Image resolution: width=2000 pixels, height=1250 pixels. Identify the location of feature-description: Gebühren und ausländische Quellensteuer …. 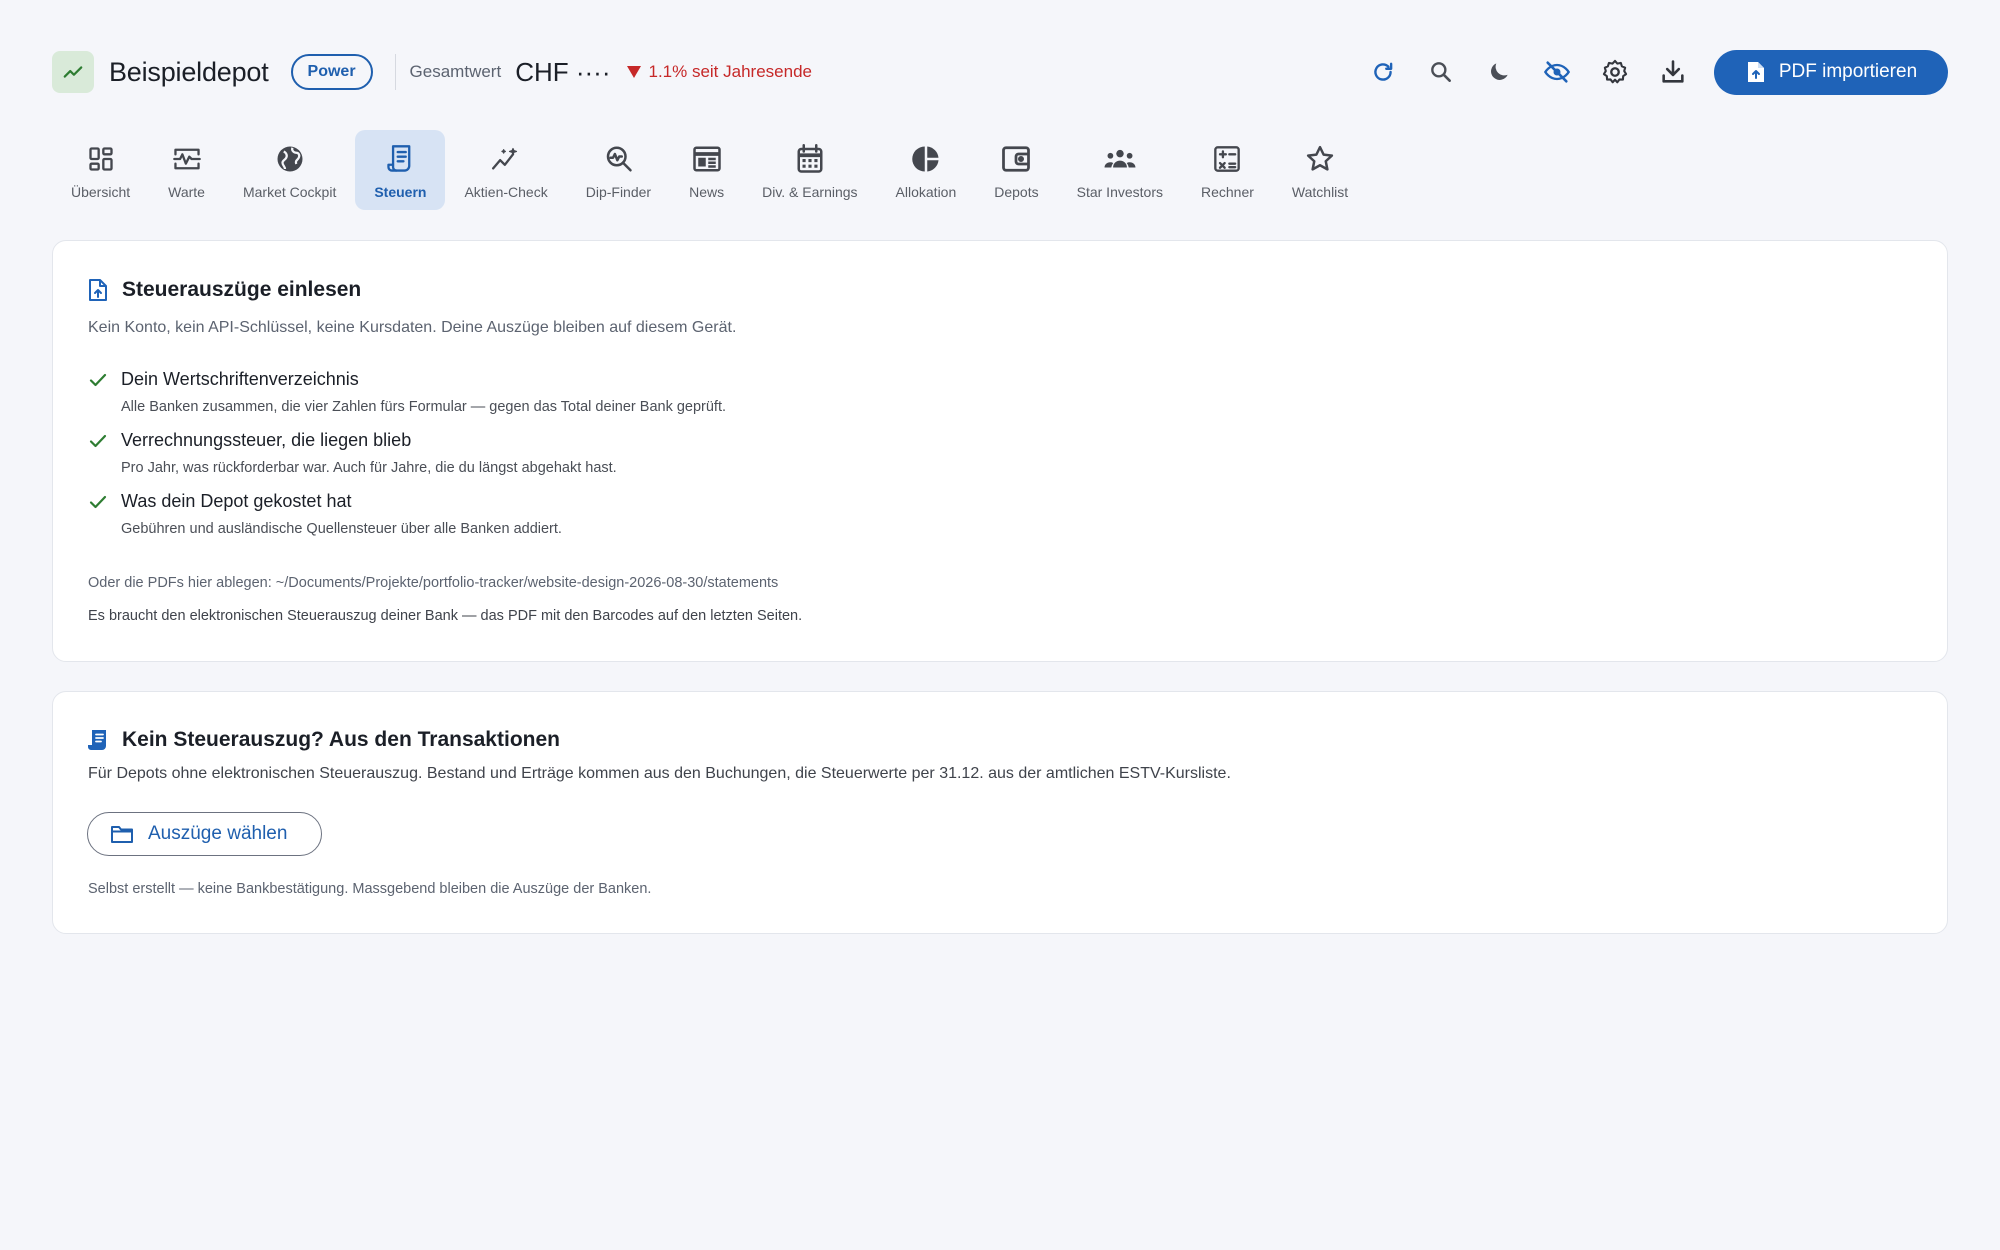
(341, 529).